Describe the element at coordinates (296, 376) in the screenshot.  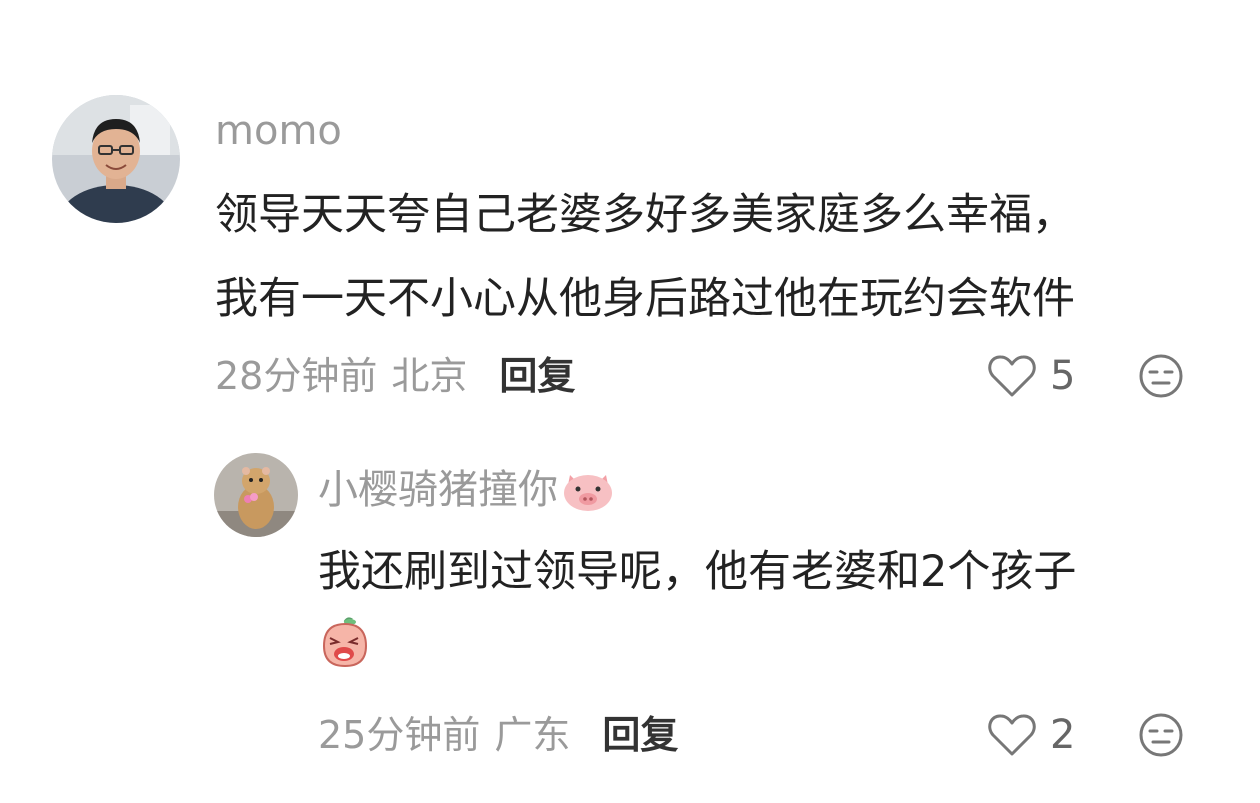
I see `timestamp: 28分钟前` at that location.